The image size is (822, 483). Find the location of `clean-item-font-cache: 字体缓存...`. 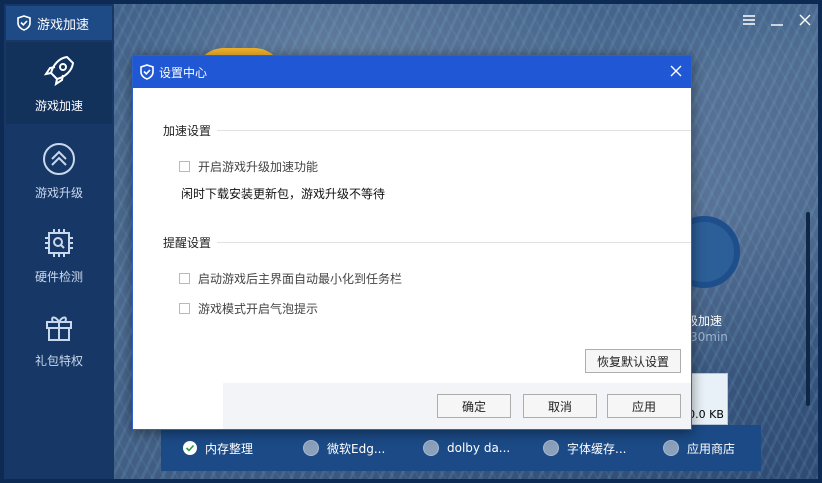

clean-item-font-cache: 字体缓存... is located at coordinates (581, 448).